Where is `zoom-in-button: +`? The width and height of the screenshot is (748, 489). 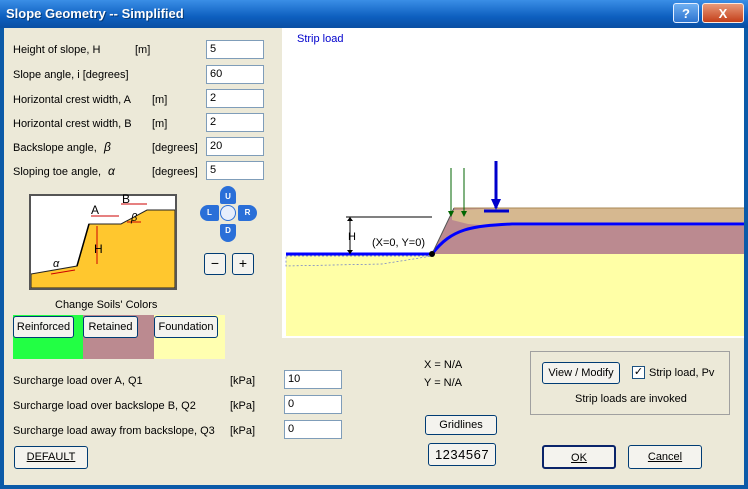 zoom-in-button: + is located at coordinates (243, 264).